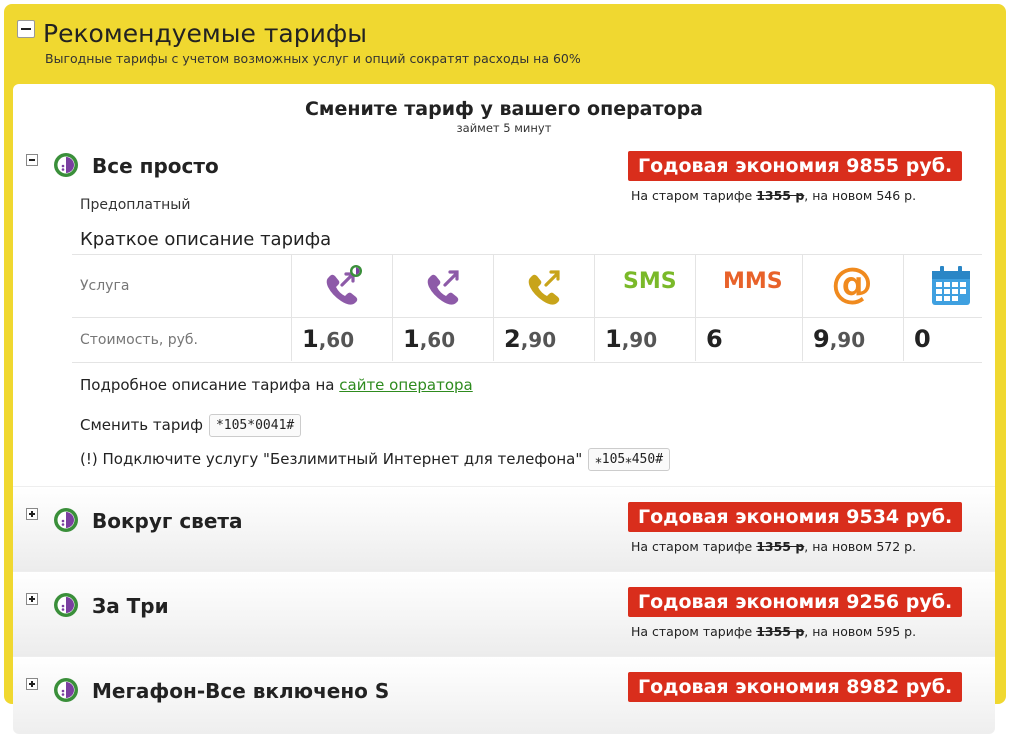 This screenshot has height=734, width=1011. What do you see at coordinates (167, 521) in the screenshot?
I see `tariff-name: Вокруг света` at bounding box center [167, 521].